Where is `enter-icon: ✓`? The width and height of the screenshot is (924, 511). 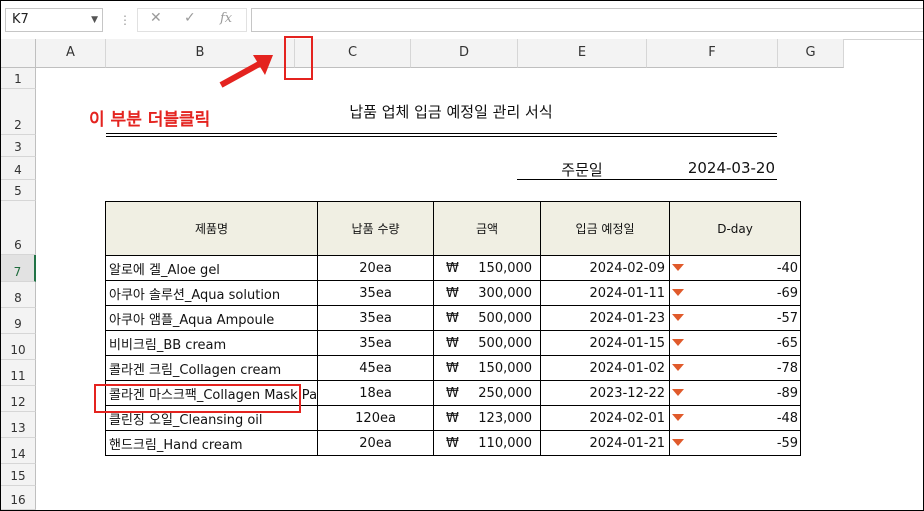 enter-icon: ✓ is located at coordinates (190, 18).